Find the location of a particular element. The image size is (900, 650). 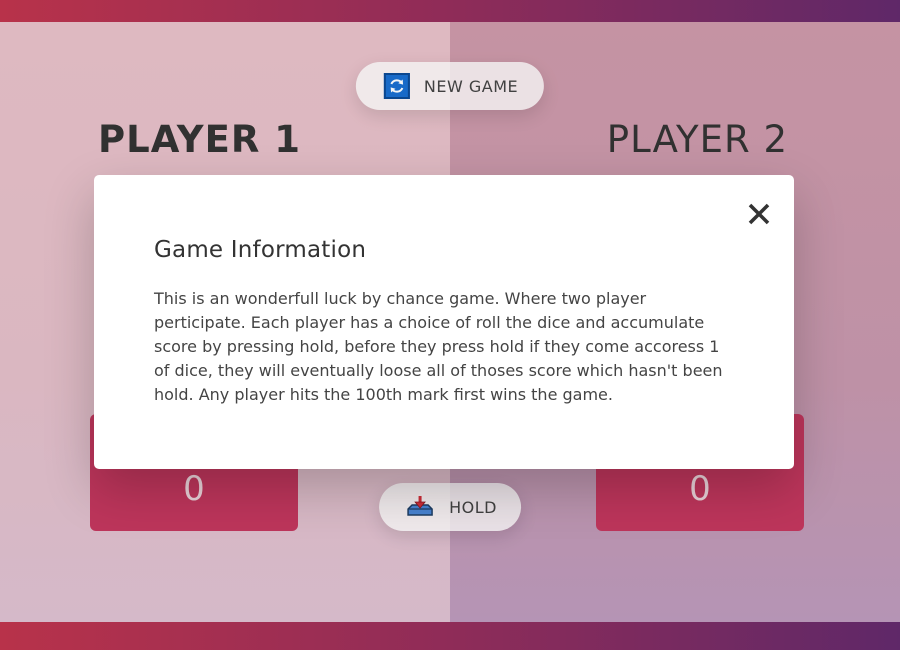

modal-title: Game Information is located at coordinates (260, 250).